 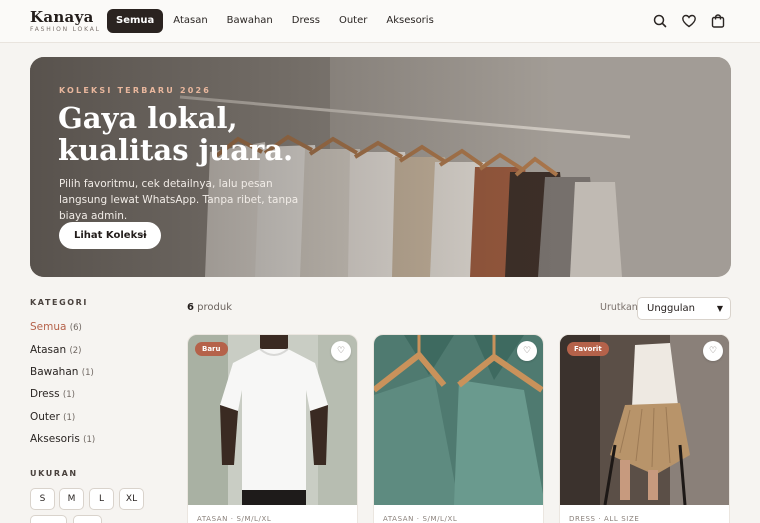 I want to click on green-shirts-on-hangers-photo, so click(x=458, y=420).